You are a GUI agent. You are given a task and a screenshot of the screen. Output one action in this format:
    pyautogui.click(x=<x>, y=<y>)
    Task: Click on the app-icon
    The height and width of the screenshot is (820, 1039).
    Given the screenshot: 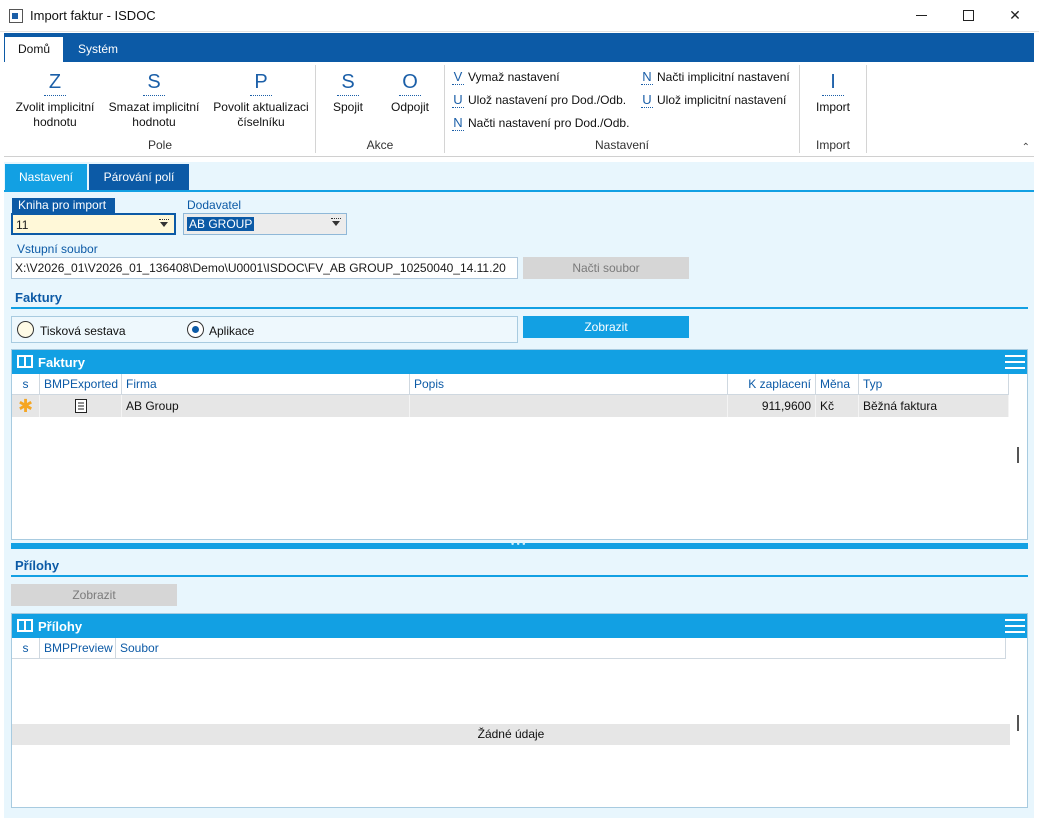 What is the action you would take?
    pyautogui.click(x=16, y=16)
    